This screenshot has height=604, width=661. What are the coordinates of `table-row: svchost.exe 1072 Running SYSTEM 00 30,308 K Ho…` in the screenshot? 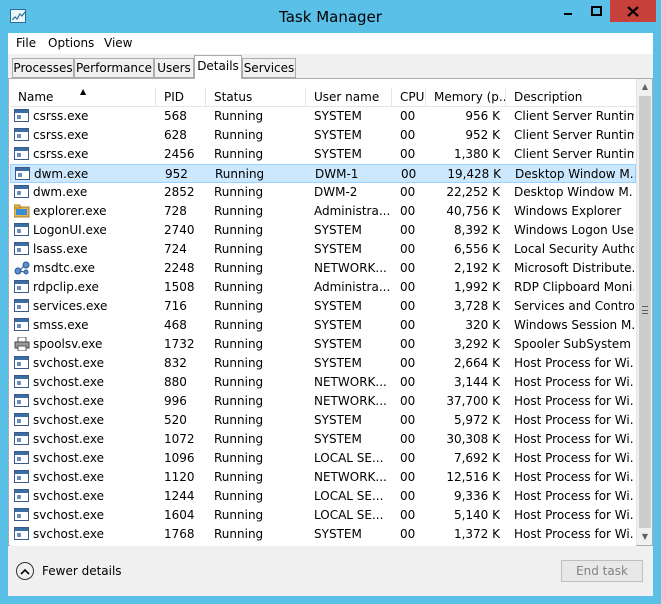 It's located at (323, 439).